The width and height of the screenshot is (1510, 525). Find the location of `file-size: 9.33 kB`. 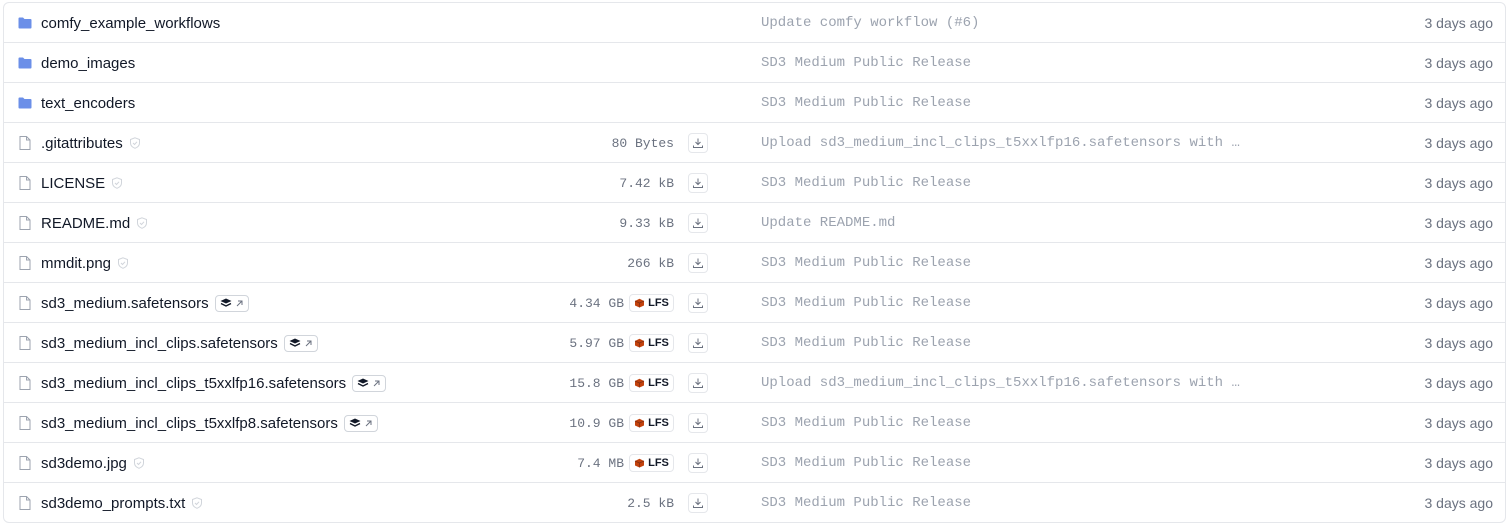

file-size: 9.33 kB is located at coordinates (646, 223).